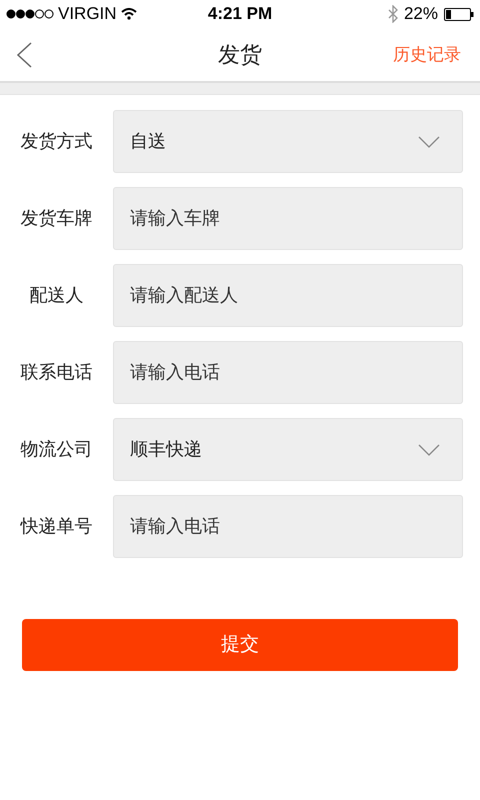 The width and height of the screenshot is (480, 800). I want to click on input-field: 请输入车牌, so click(288, 218).